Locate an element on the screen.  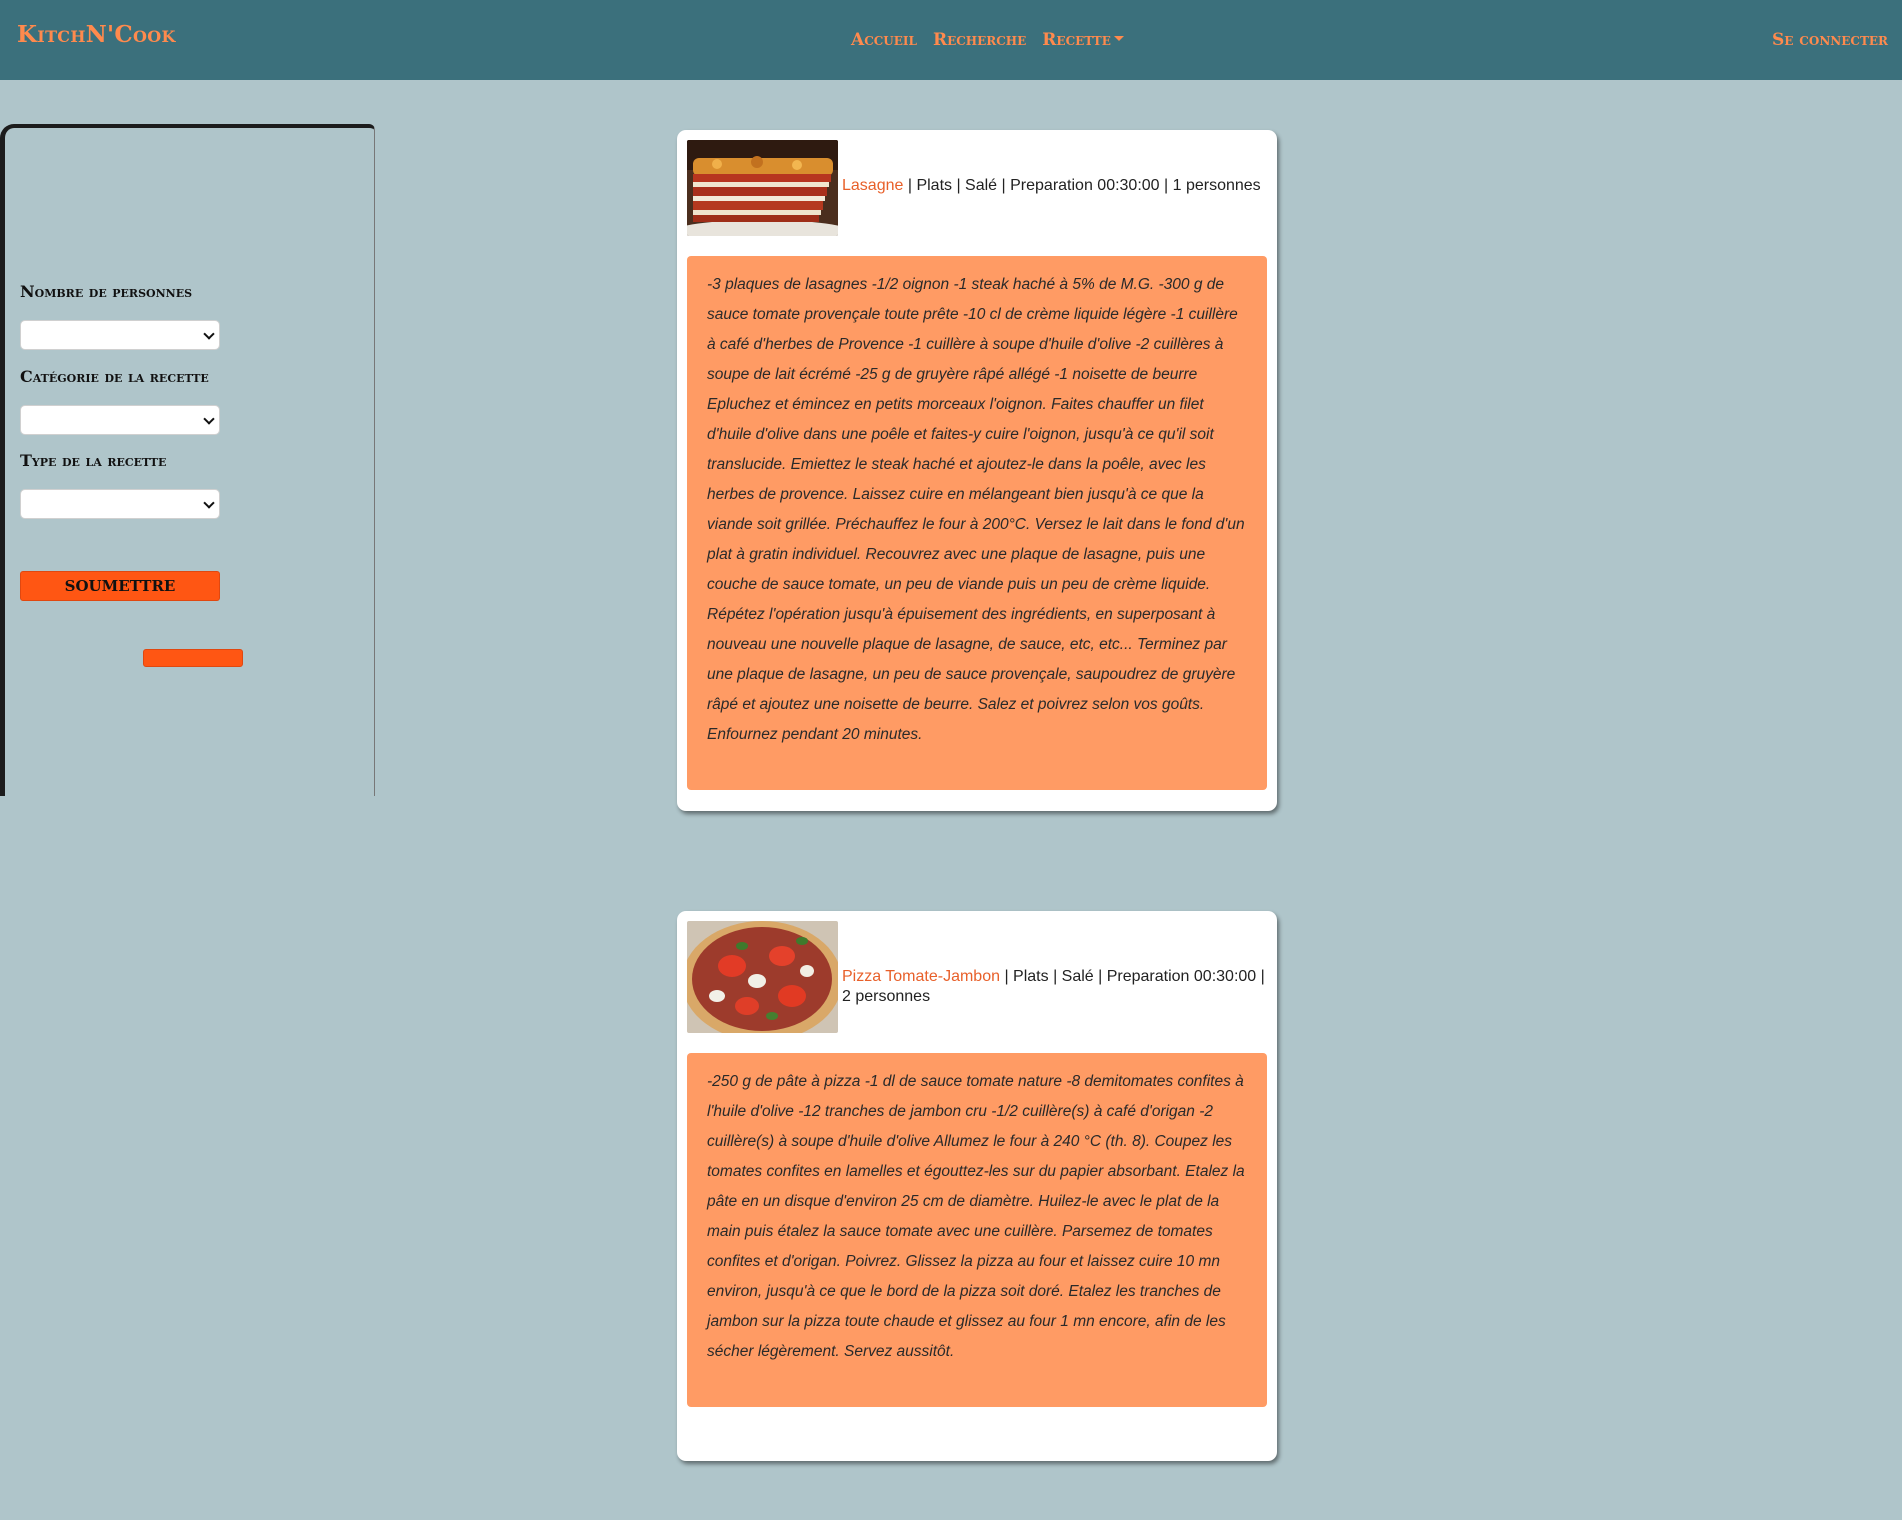
type-select is located at coordinates (120, 504).